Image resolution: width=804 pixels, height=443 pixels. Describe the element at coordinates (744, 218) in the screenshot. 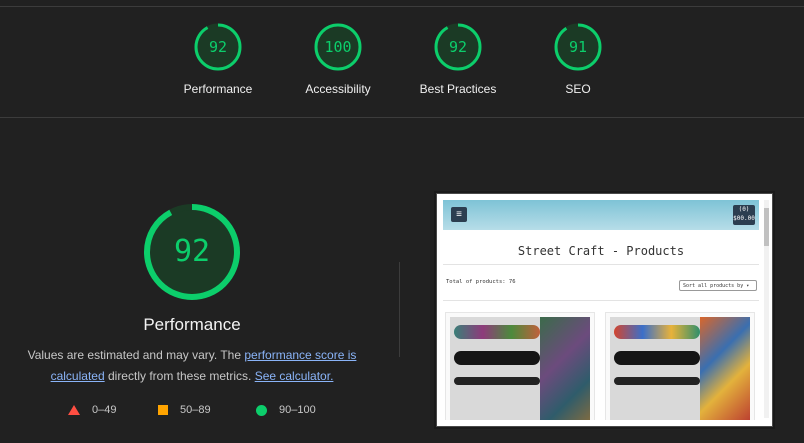

I see `cart-total: $00.00` at that location.